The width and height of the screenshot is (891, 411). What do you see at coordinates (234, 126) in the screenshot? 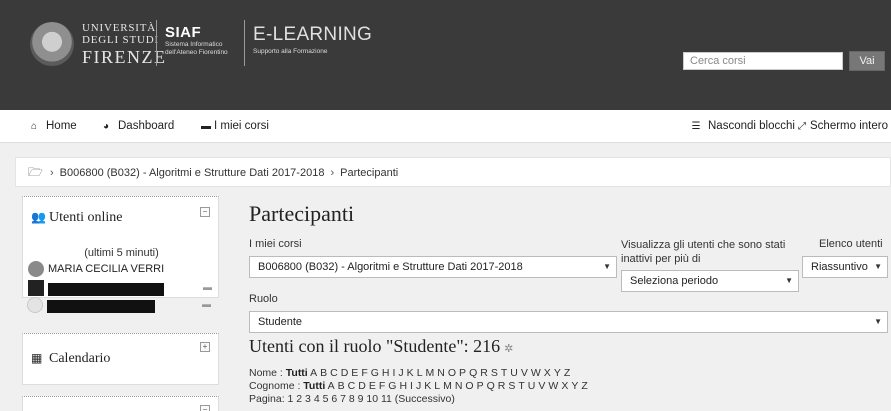
I see `nav-my-courses: ▬ I miei corsi` at bounding box center [234, 126].